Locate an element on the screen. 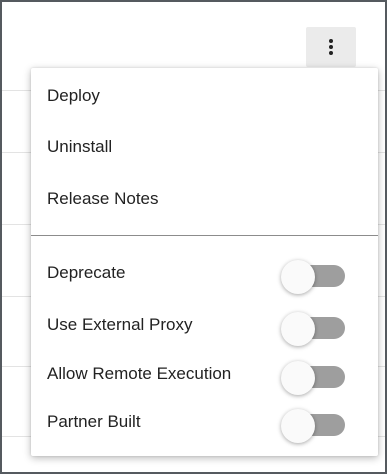  menu-item-label: Uninstall is located at coordinates (80, 146).